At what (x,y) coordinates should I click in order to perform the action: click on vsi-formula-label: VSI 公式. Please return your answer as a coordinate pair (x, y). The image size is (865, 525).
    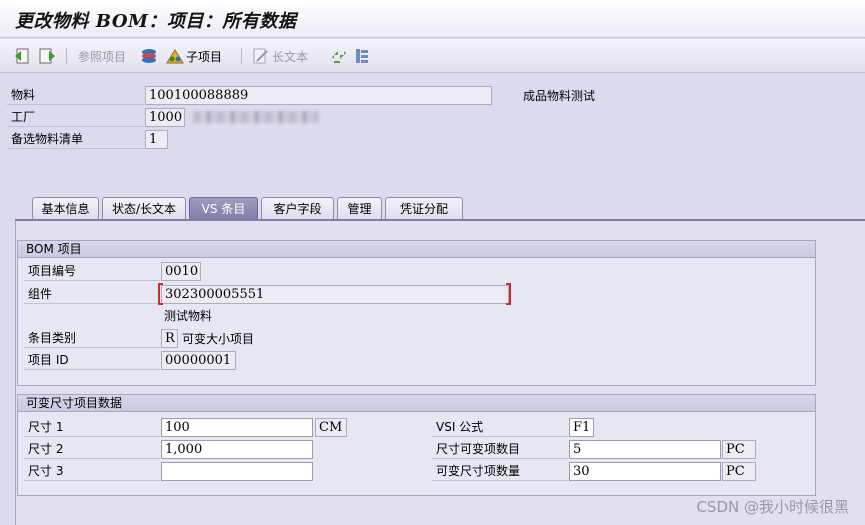
    Looking at the image, I should click on (500, 427).